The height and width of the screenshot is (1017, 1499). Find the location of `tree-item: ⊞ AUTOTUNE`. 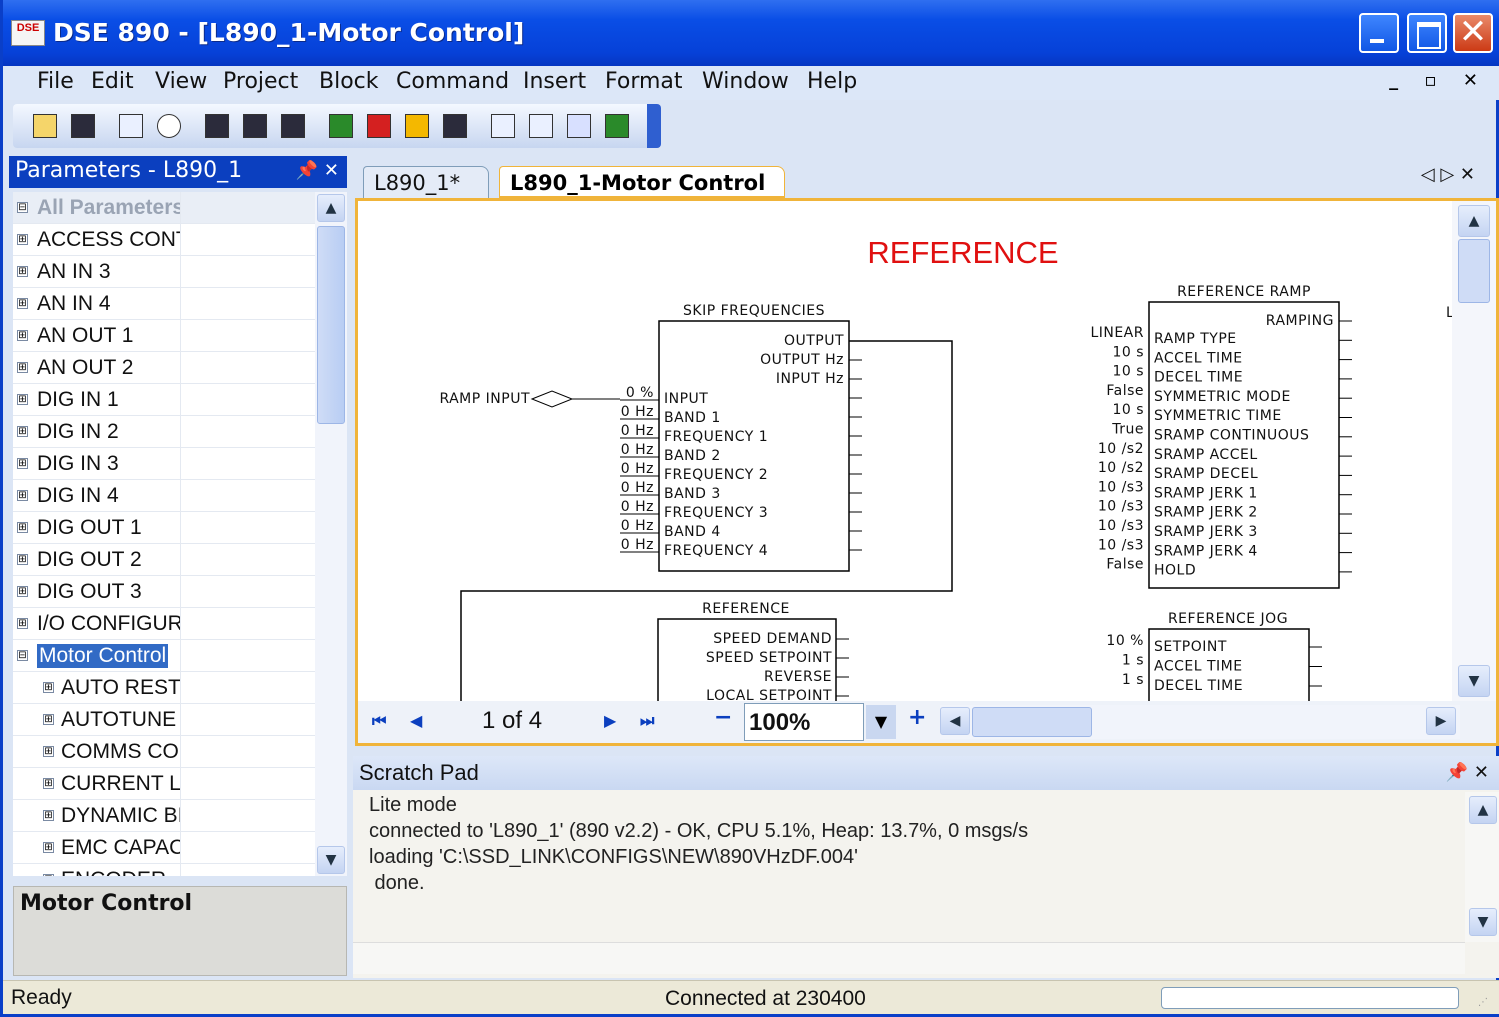

tree-item: ⊞ AUTOTUNE is located at coordinates (164, 720).